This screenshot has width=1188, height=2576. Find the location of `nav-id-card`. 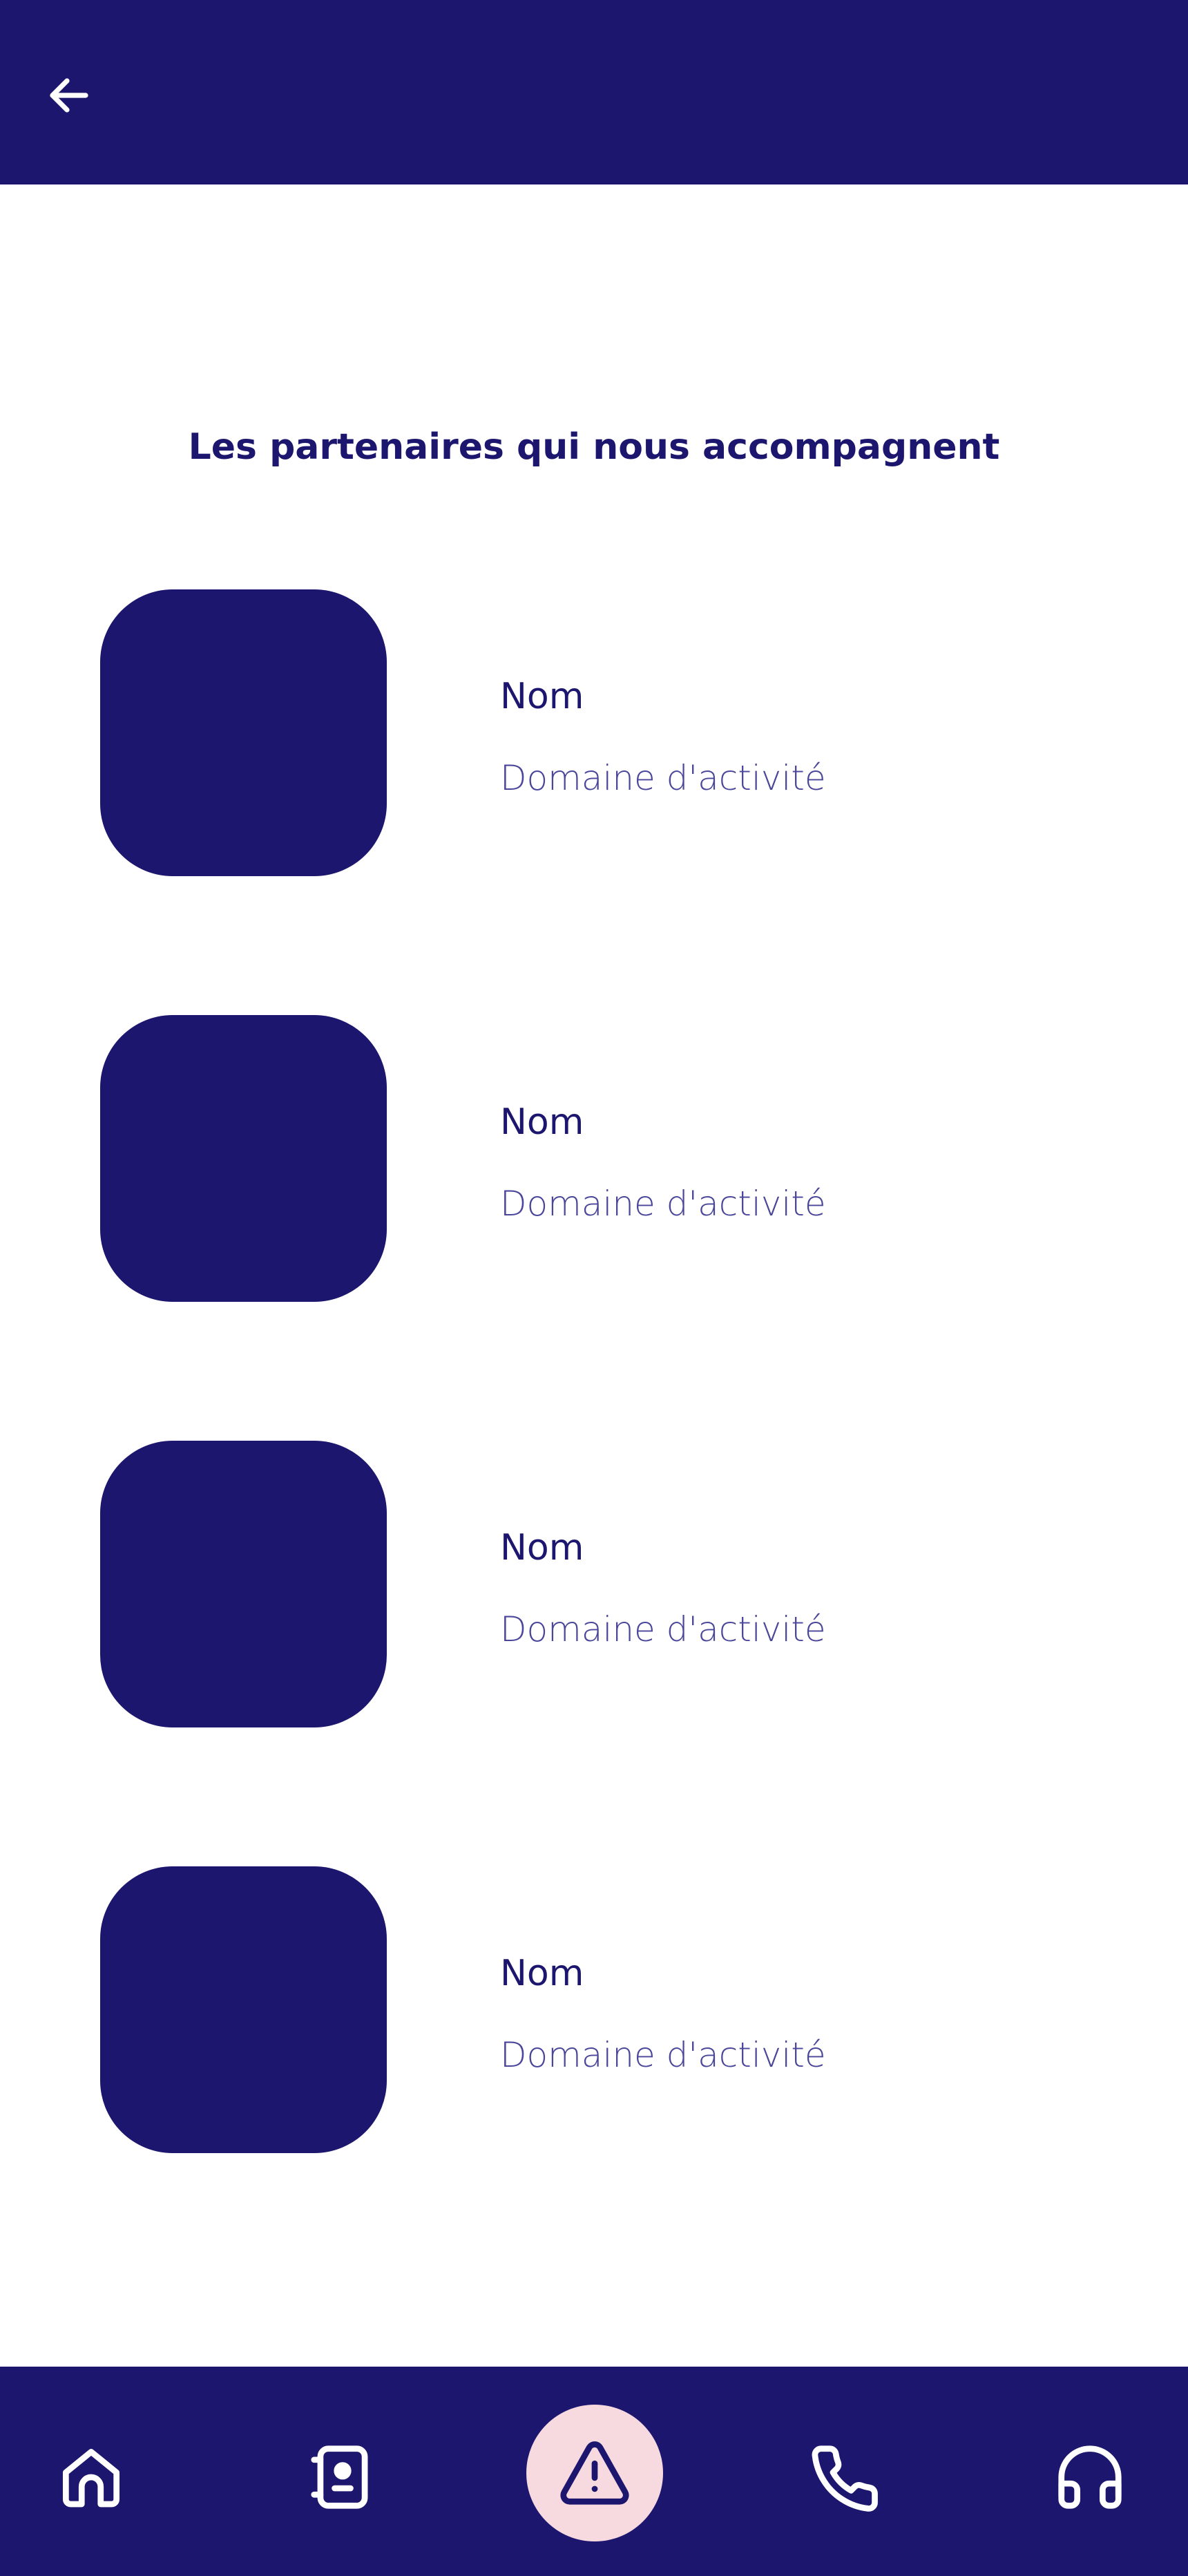

nav-id-card is located at coordinates (342, 2477).